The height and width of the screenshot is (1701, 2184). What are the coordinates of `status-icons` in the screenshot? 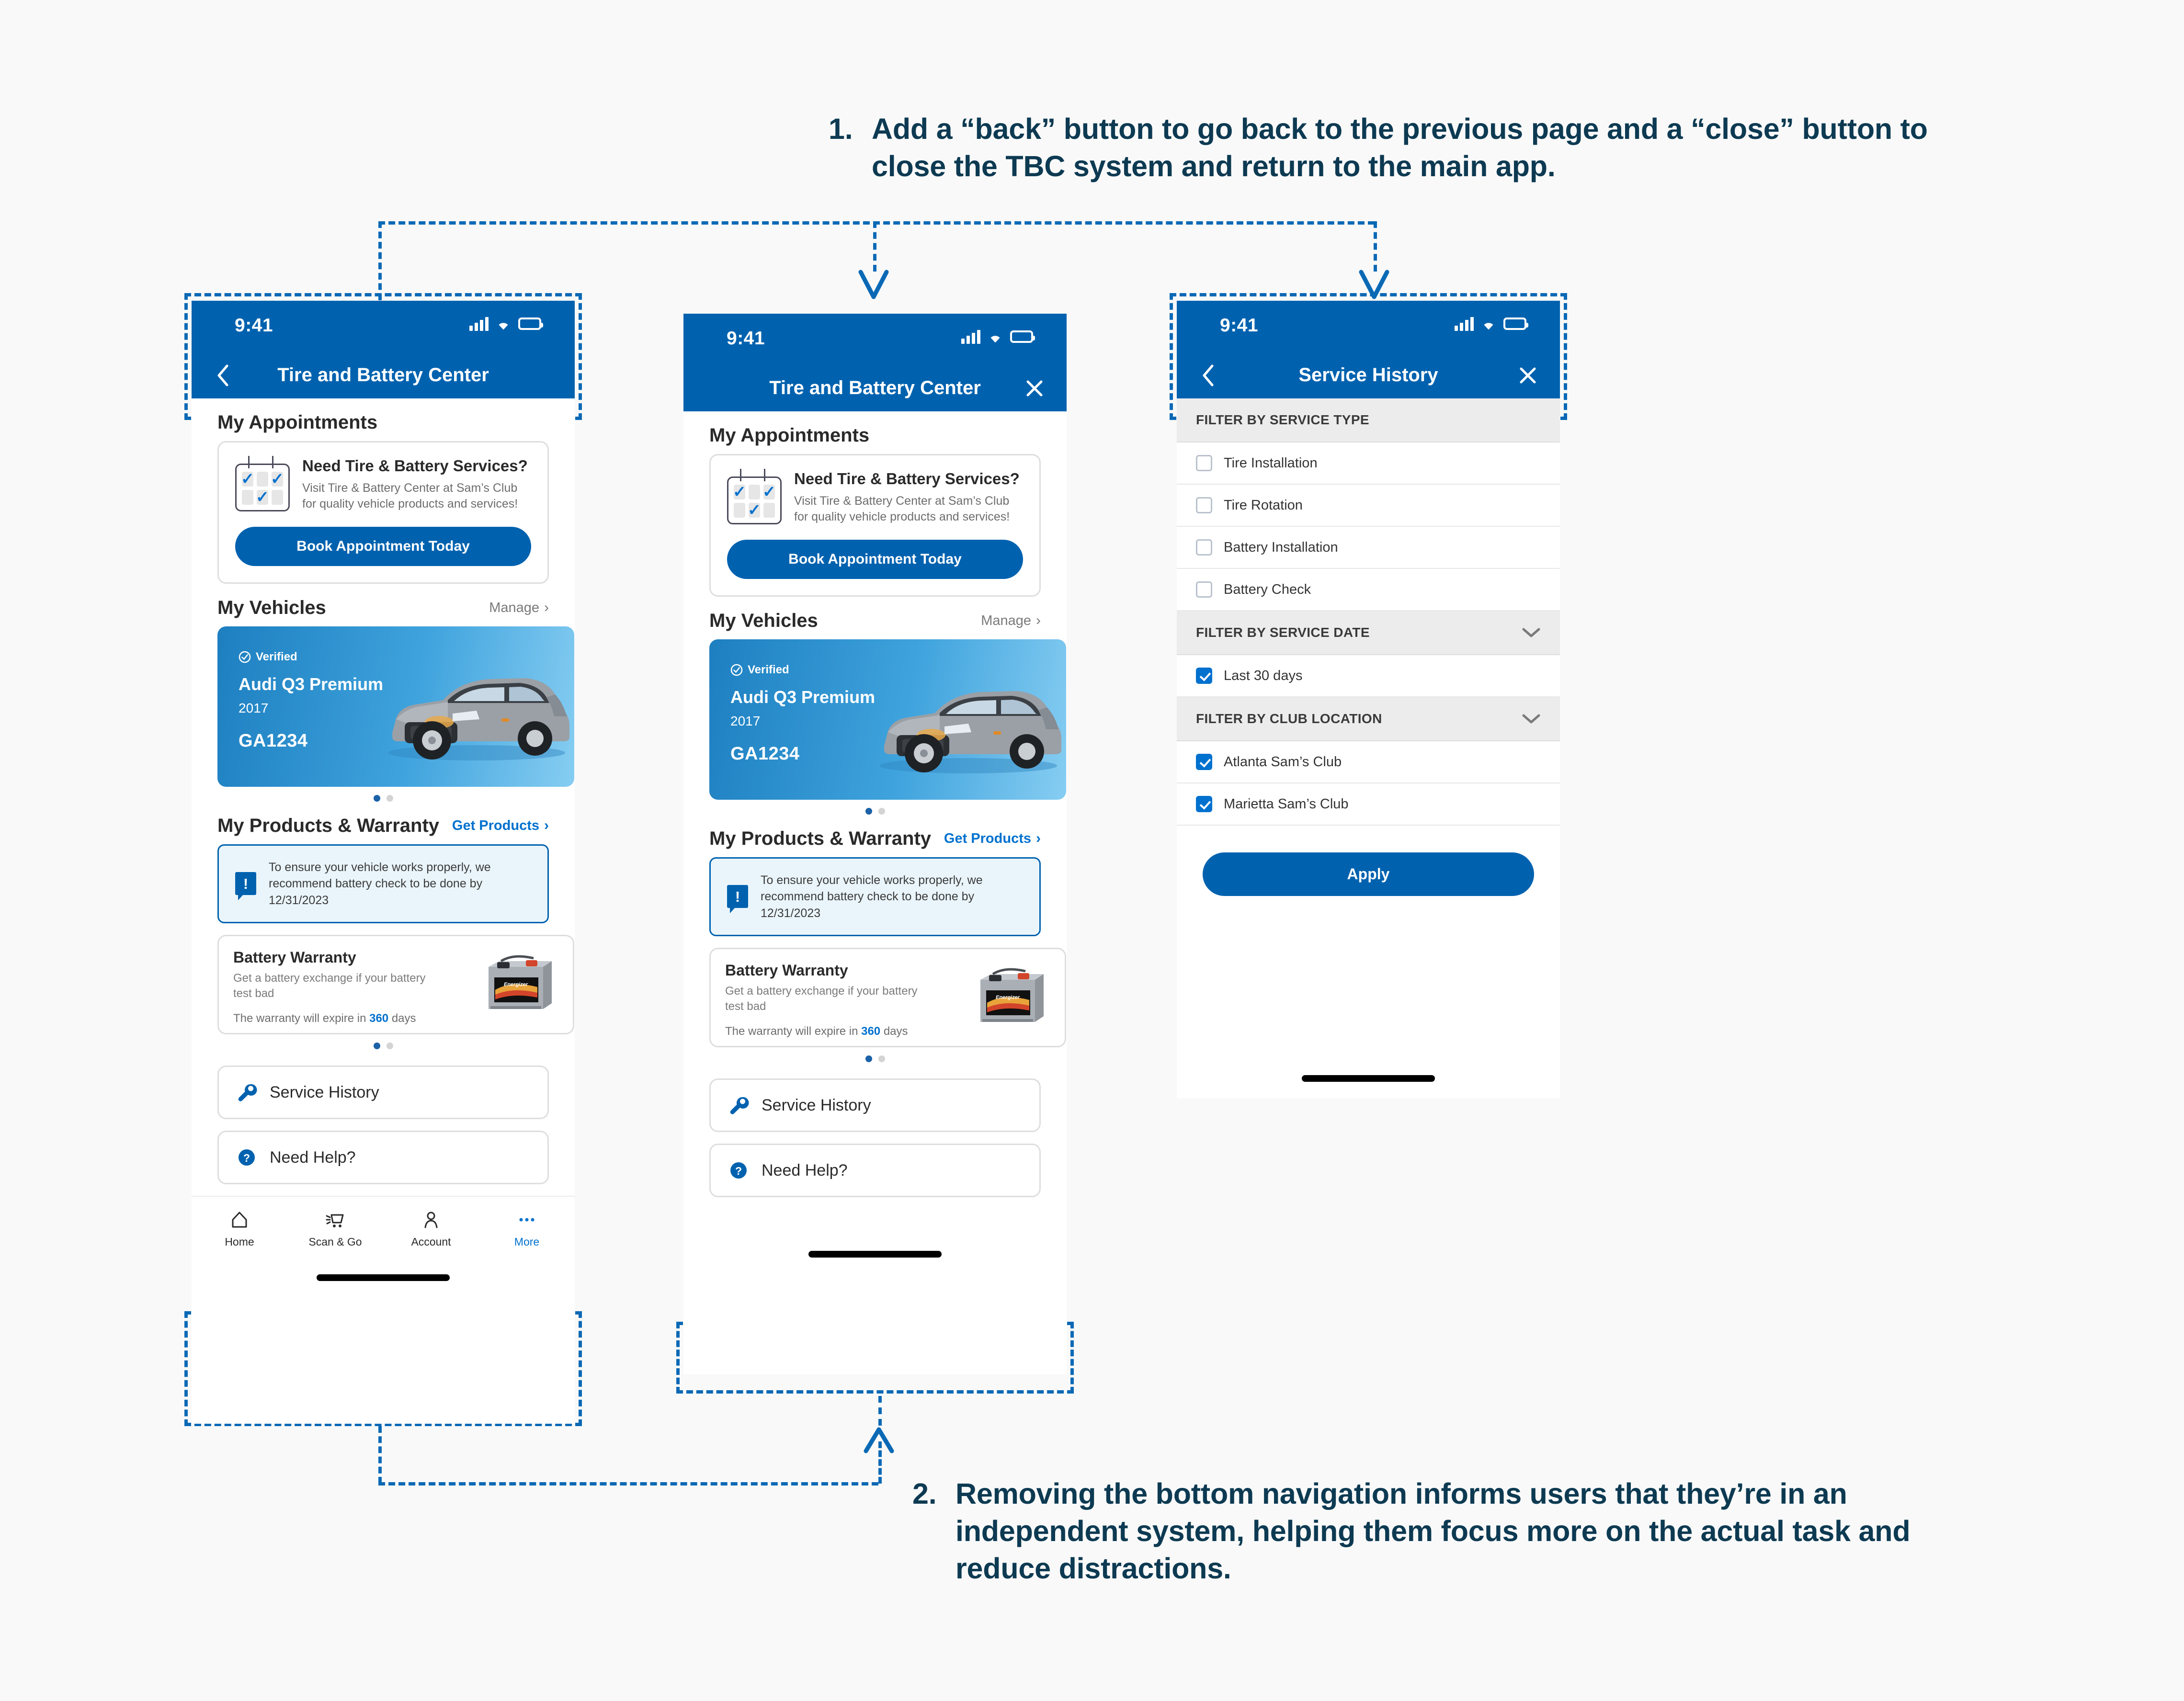 It's located at (998, 336).